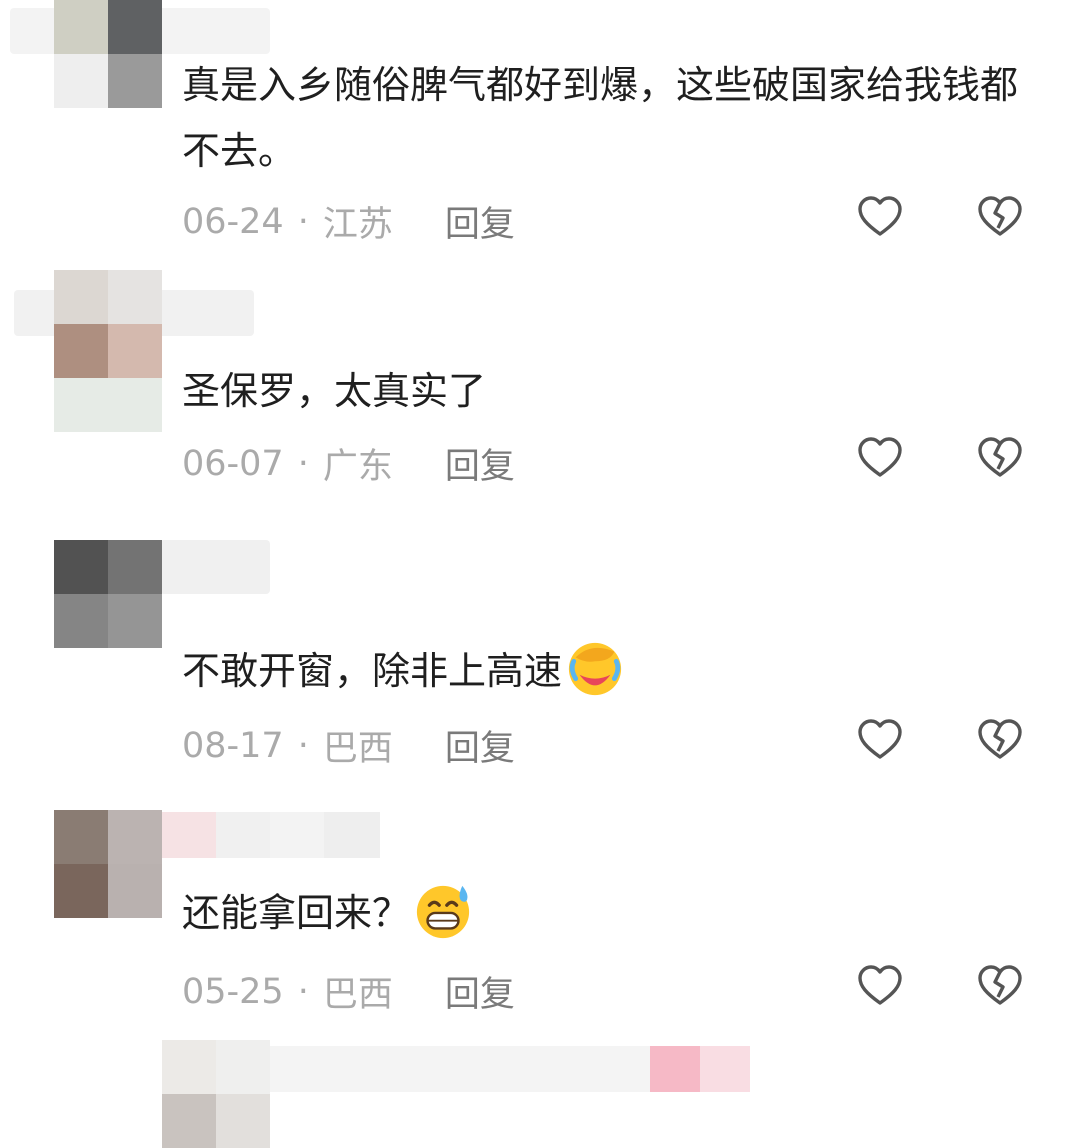  Describe the element at coordinates (600, 118) in the screenshot. I see `comment-text: 真是入乡随俗脾气都好到爆，这些破国家给我钱都不去。` at that location.